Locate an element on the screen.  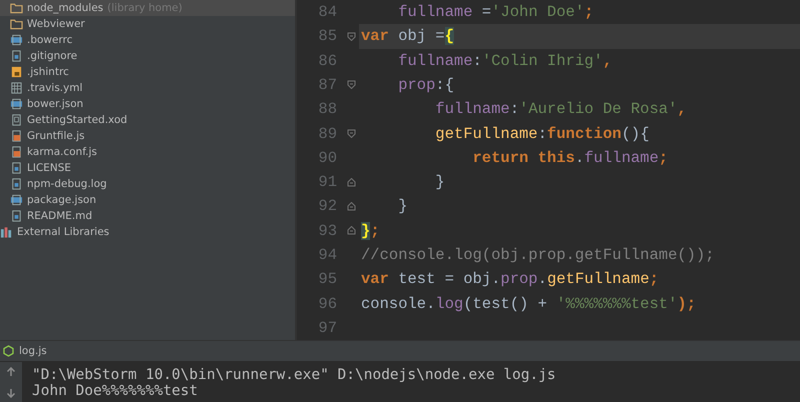
tree-item: Gruntfile.js is located at coordinates (147, 136).